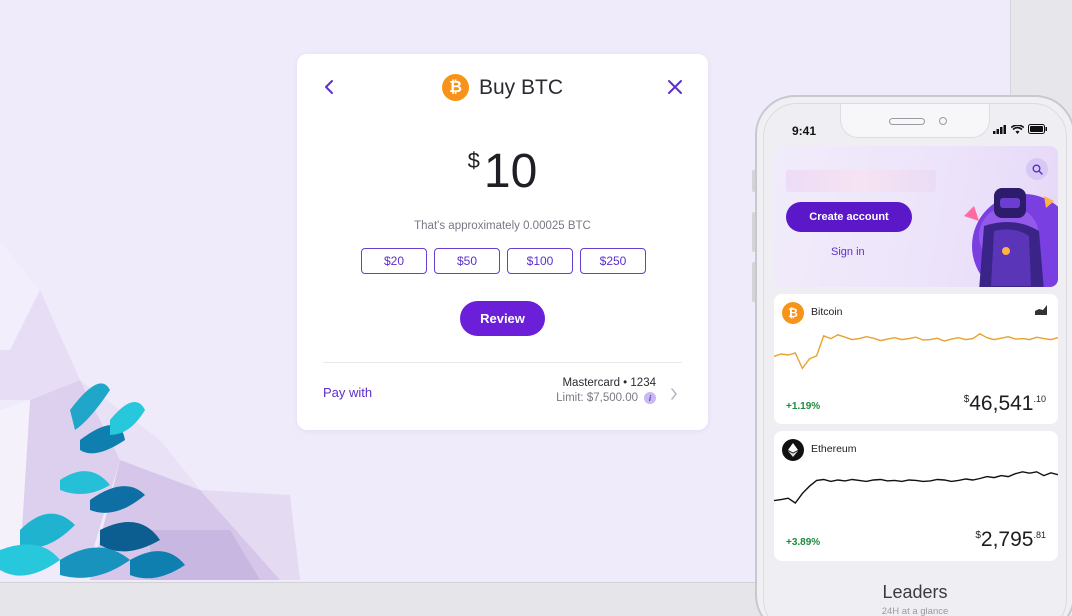  What do you see at coordinates (650, 398) in the screenshot?
I see `info-icon: i` at bounding box center [650, 398].